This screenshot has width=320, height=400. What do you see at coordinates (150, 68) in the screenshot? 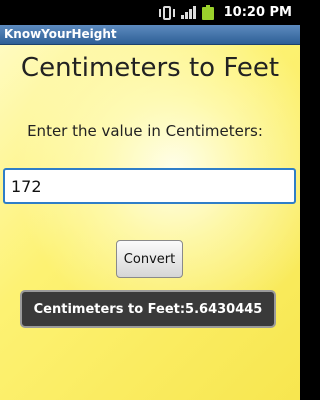
I see `page-title: Centimeters to Feet` at bounding box center [150, 68].